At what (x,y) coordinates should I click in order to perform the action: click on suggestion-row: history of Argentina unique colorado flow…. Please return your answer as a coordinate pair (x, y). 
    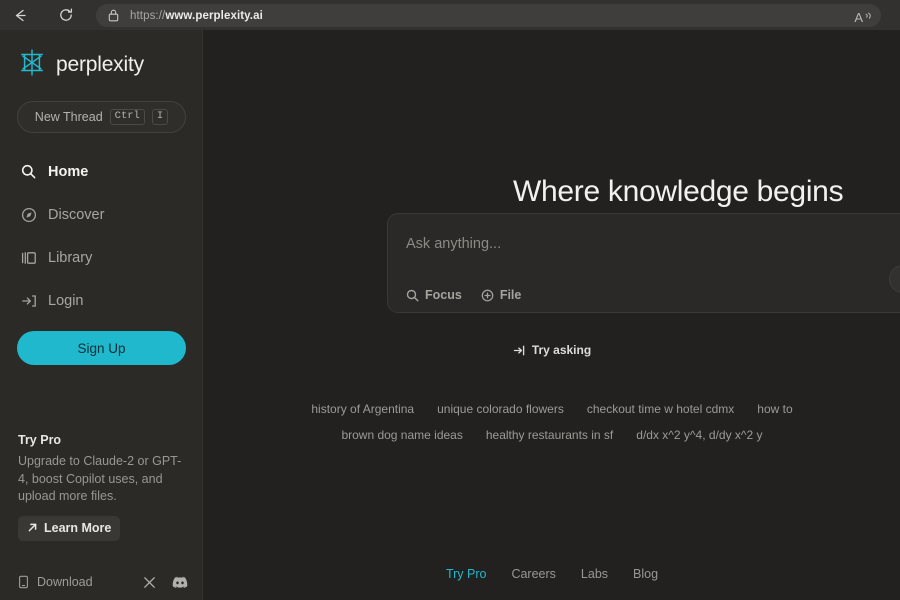
    Looking at the image, I should click on (552, 409).